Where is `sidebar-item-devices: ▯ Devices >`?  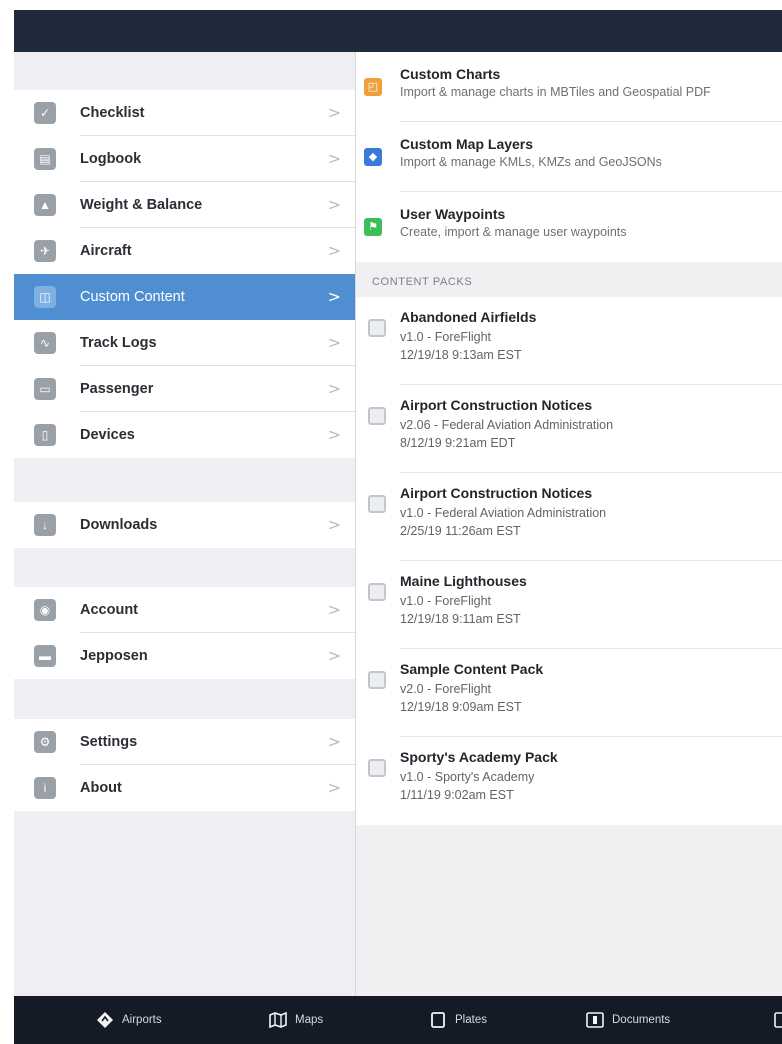
sidebar-item-devices: ▯ Devices > is located at coordinates (184, 435).